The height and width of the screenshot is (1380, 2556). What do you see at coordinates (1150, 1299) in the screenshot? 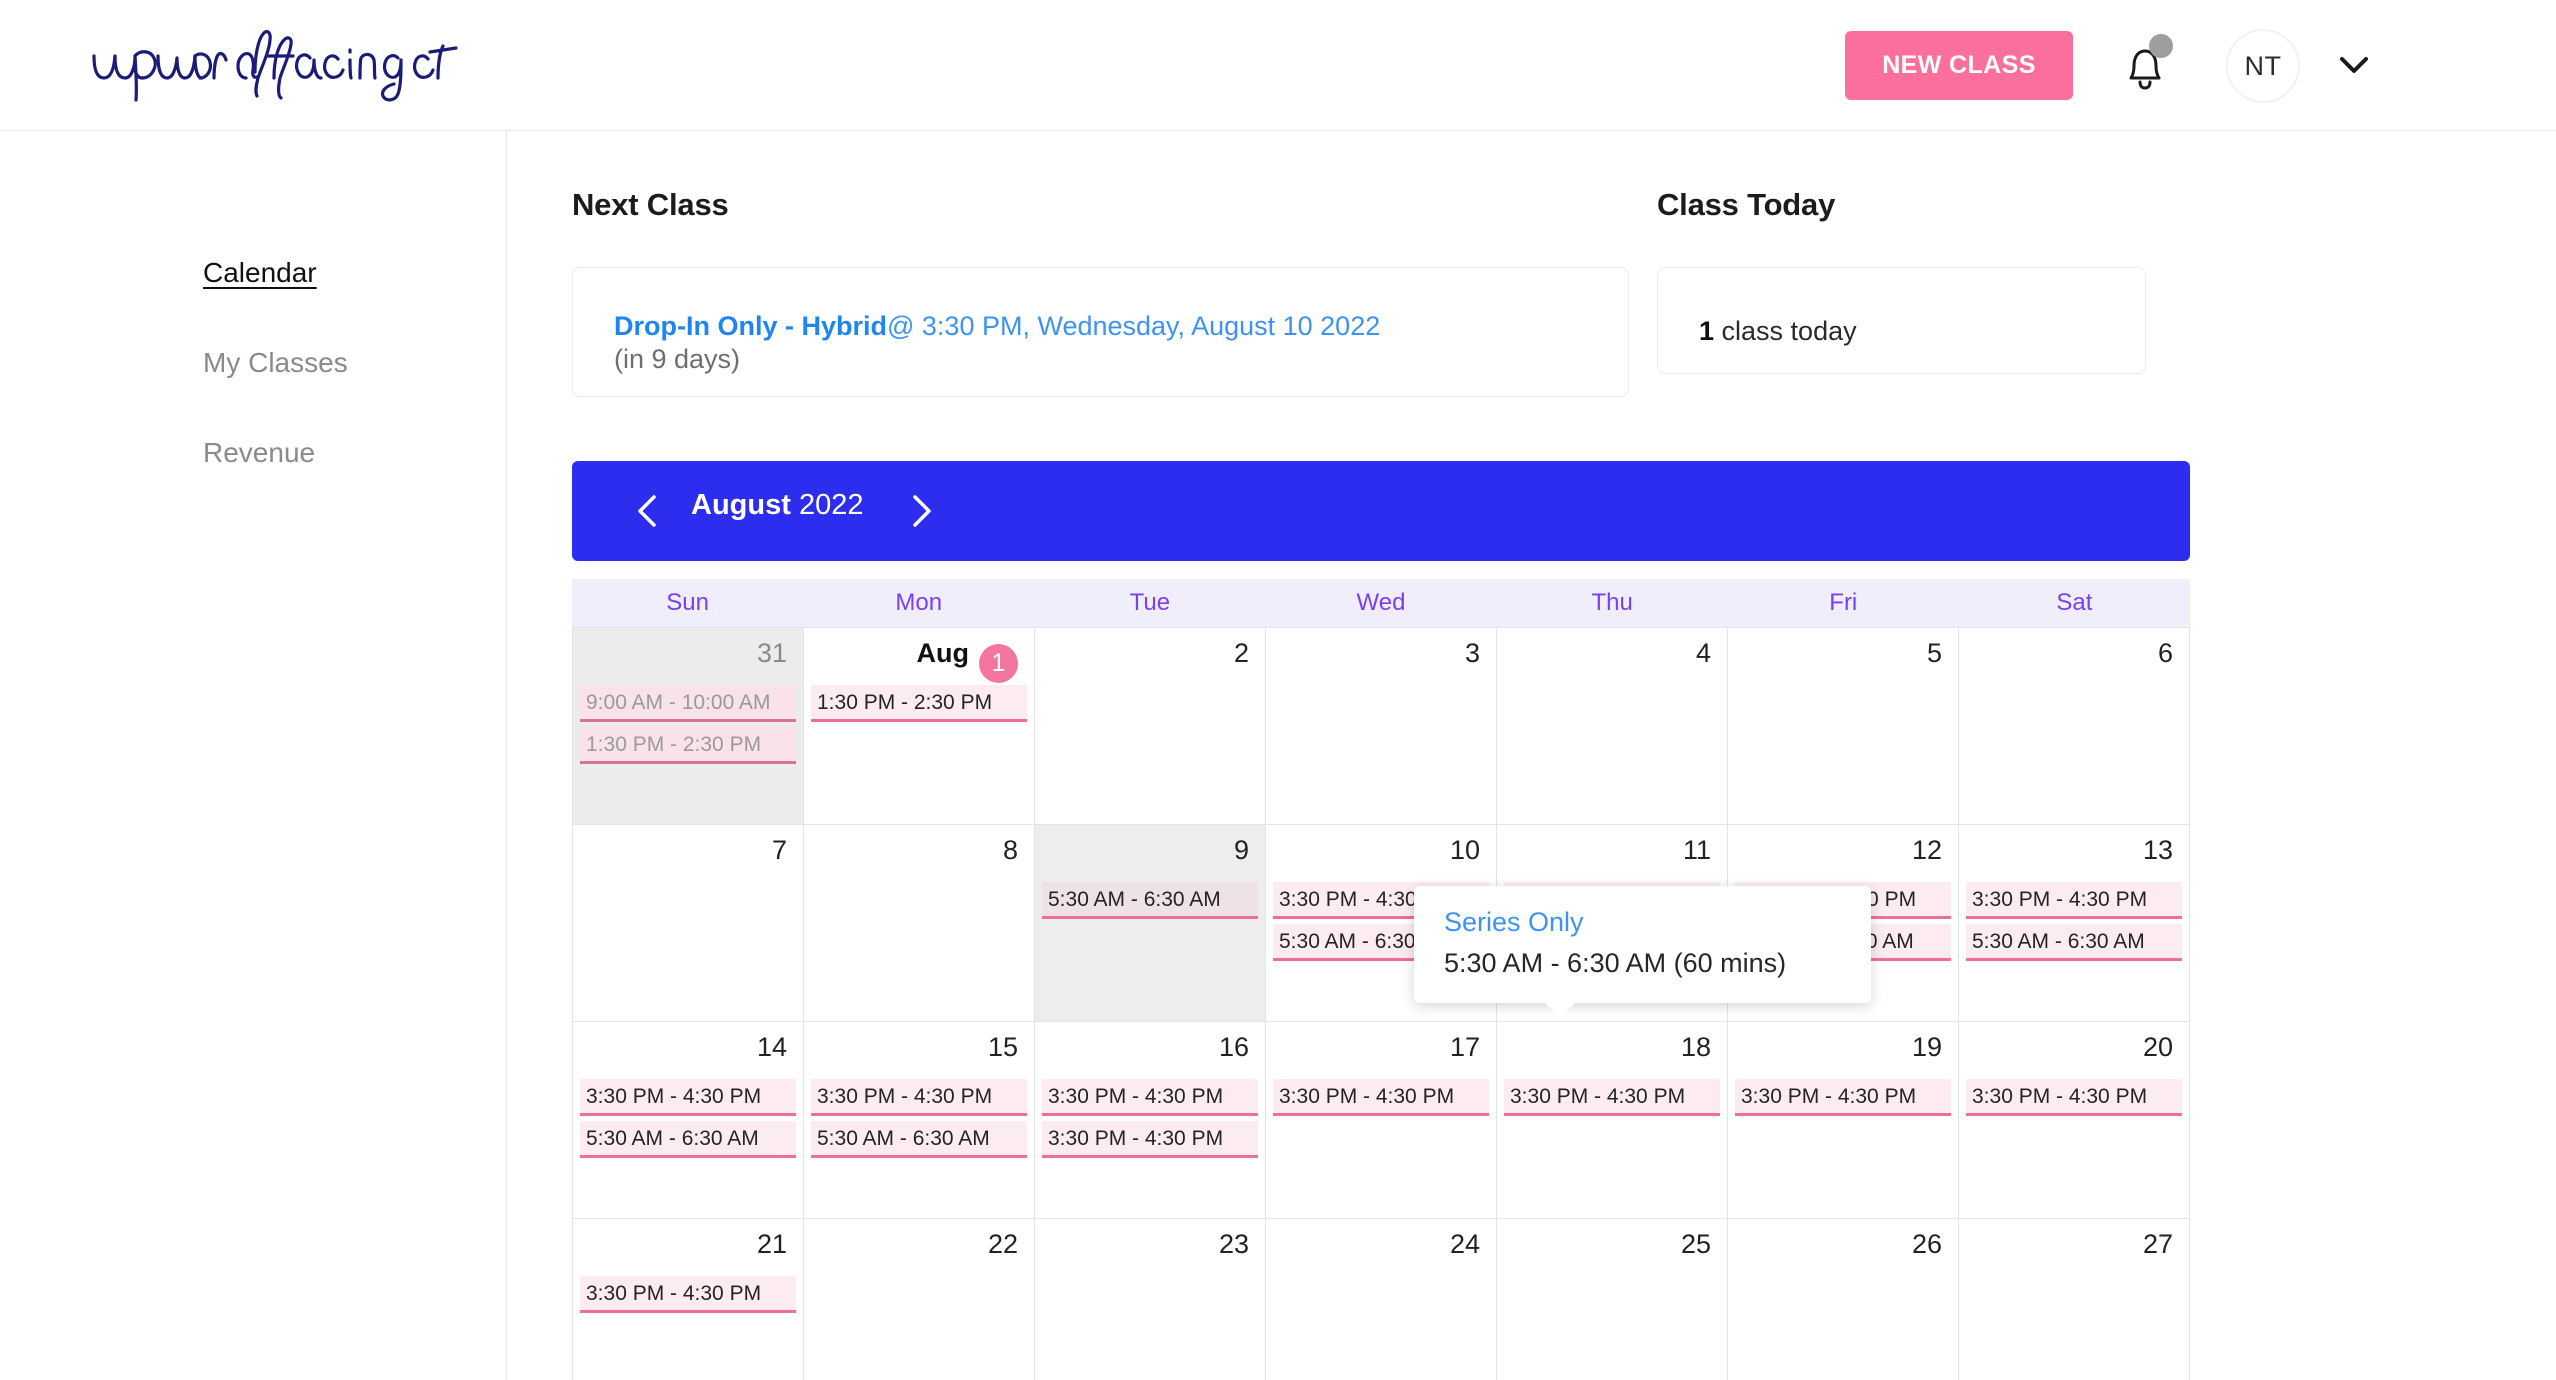
I see `calendar-day-cell: 23` at bounding box center [1150, 1299].